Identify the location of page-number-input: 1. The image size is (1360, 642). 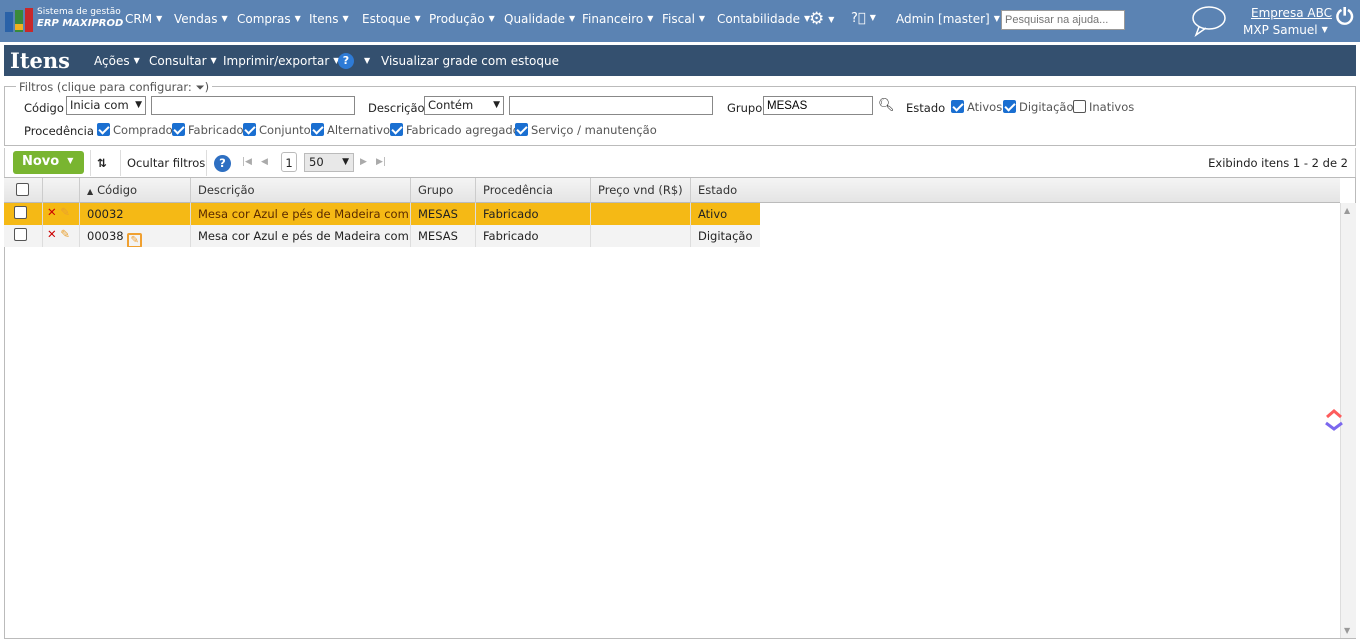
(289, 162).